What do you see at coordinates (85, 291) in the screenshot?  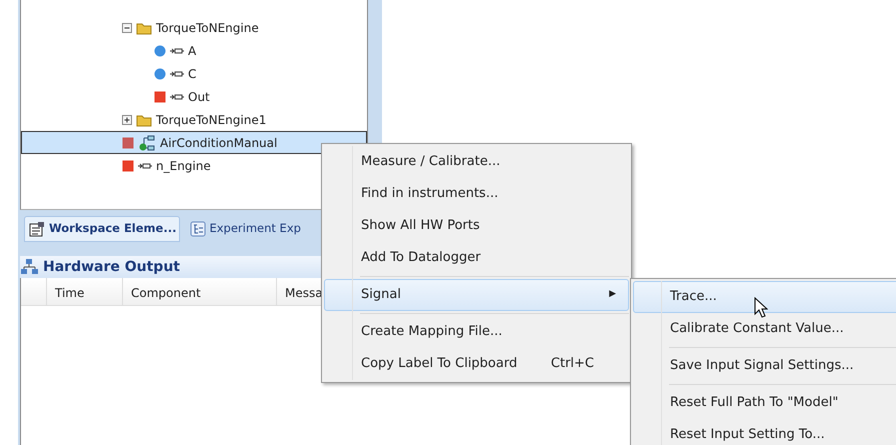 I see `column-header: Time` at bounding box center [85, 291].